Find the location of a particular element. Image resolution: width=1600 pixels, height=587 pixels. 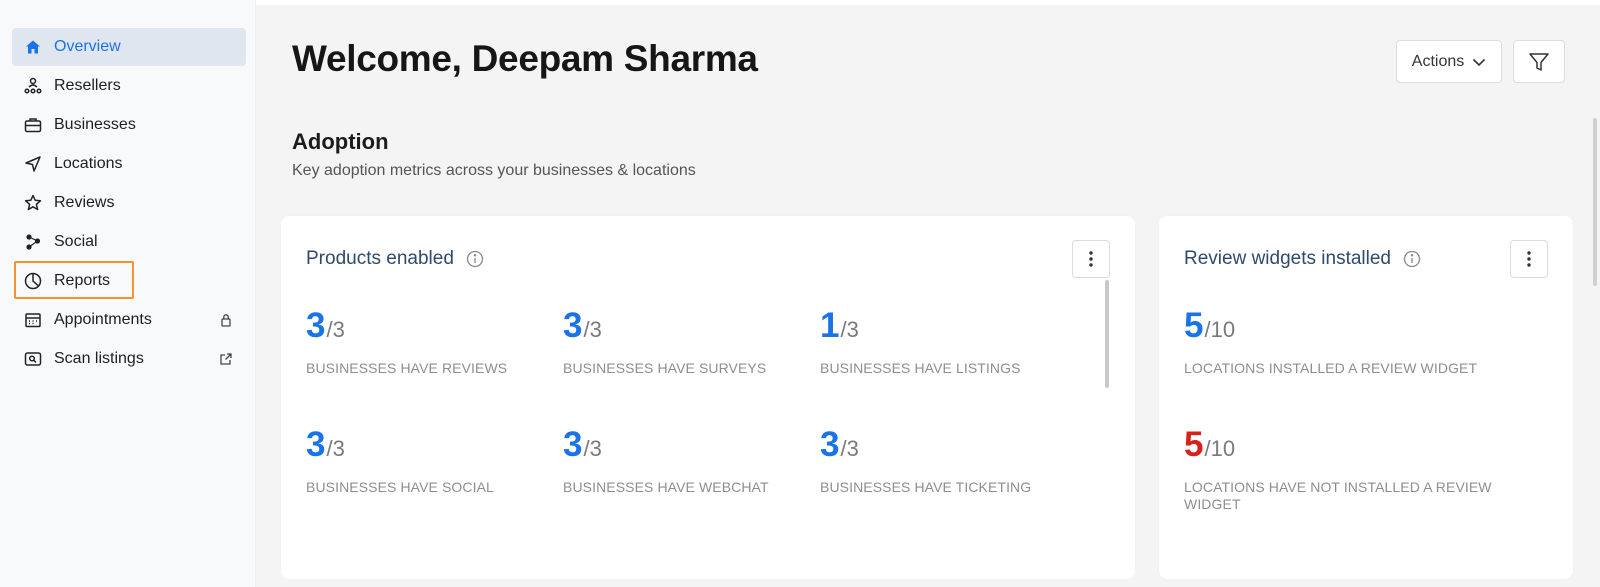

sidebar-item-social: Social is located at coordinates (129, 242).